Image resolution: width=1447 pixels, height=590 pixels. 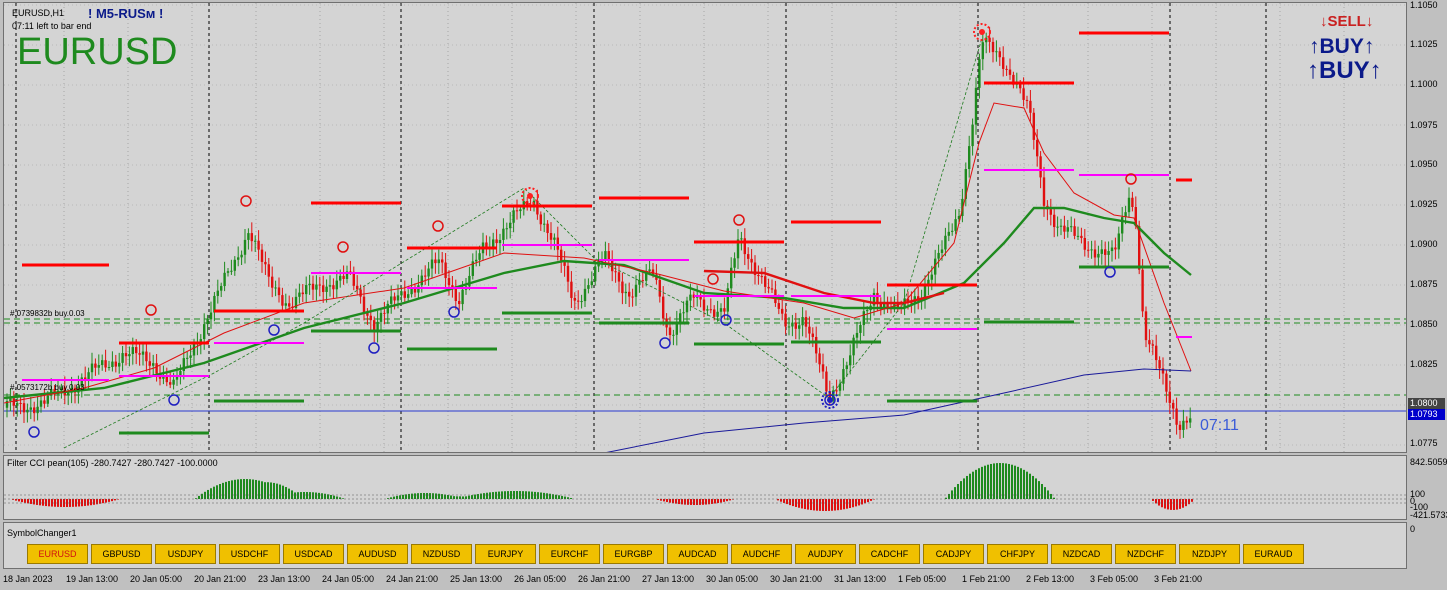 What do you see at coordinates (1424, 364) in the screenshot?
I see `price-tick: 1.0825` at bounding box center [1424, 364].